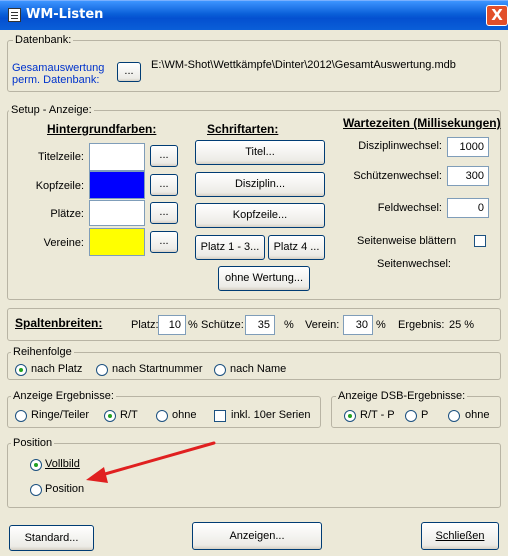 The image size is (508, 556). What do you see at coordinates (460, 536) in the screenshot?
I see `schliessen-button: Schließen` at bounding box center [460, 536].